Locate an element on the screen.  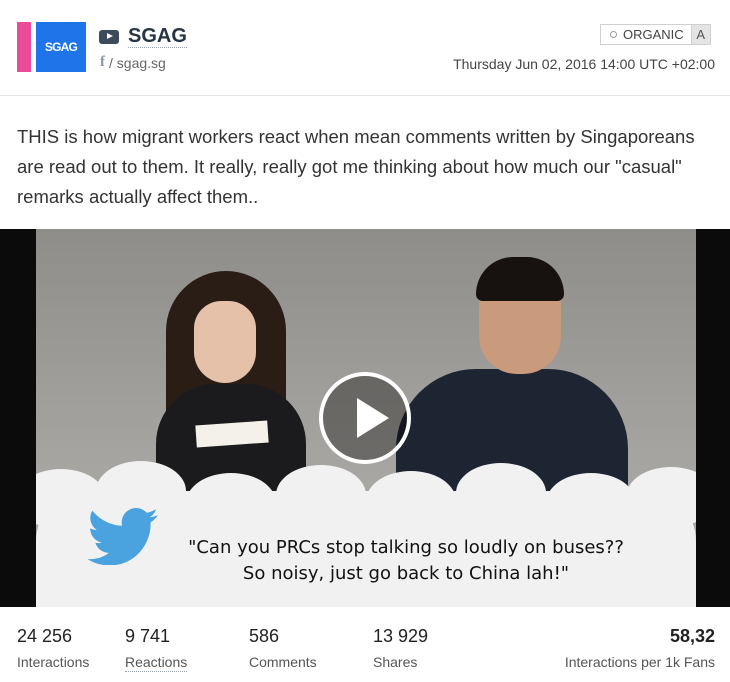
youtube-icon is located at coordinates (109, 36).